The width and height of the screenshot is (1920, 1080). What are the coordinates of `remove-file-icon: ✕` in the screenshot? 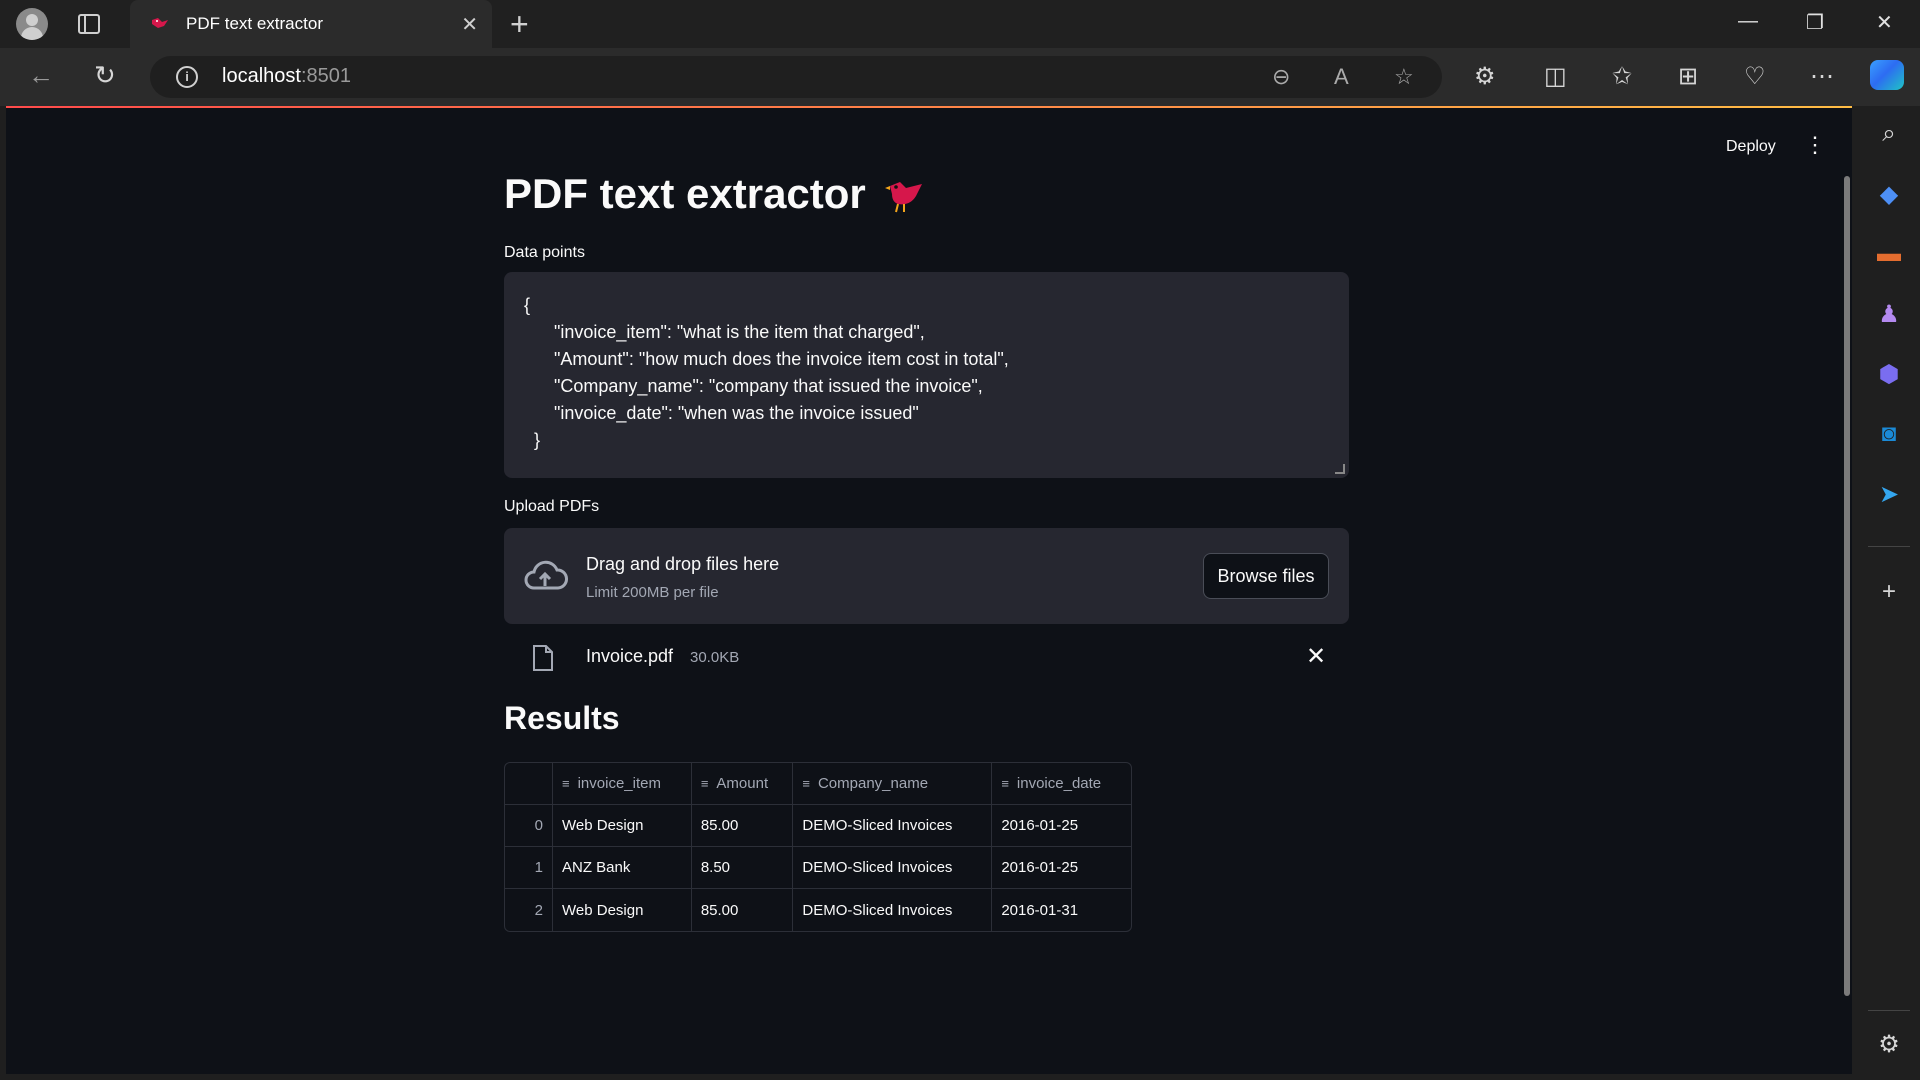 It's located at (1316, 656).